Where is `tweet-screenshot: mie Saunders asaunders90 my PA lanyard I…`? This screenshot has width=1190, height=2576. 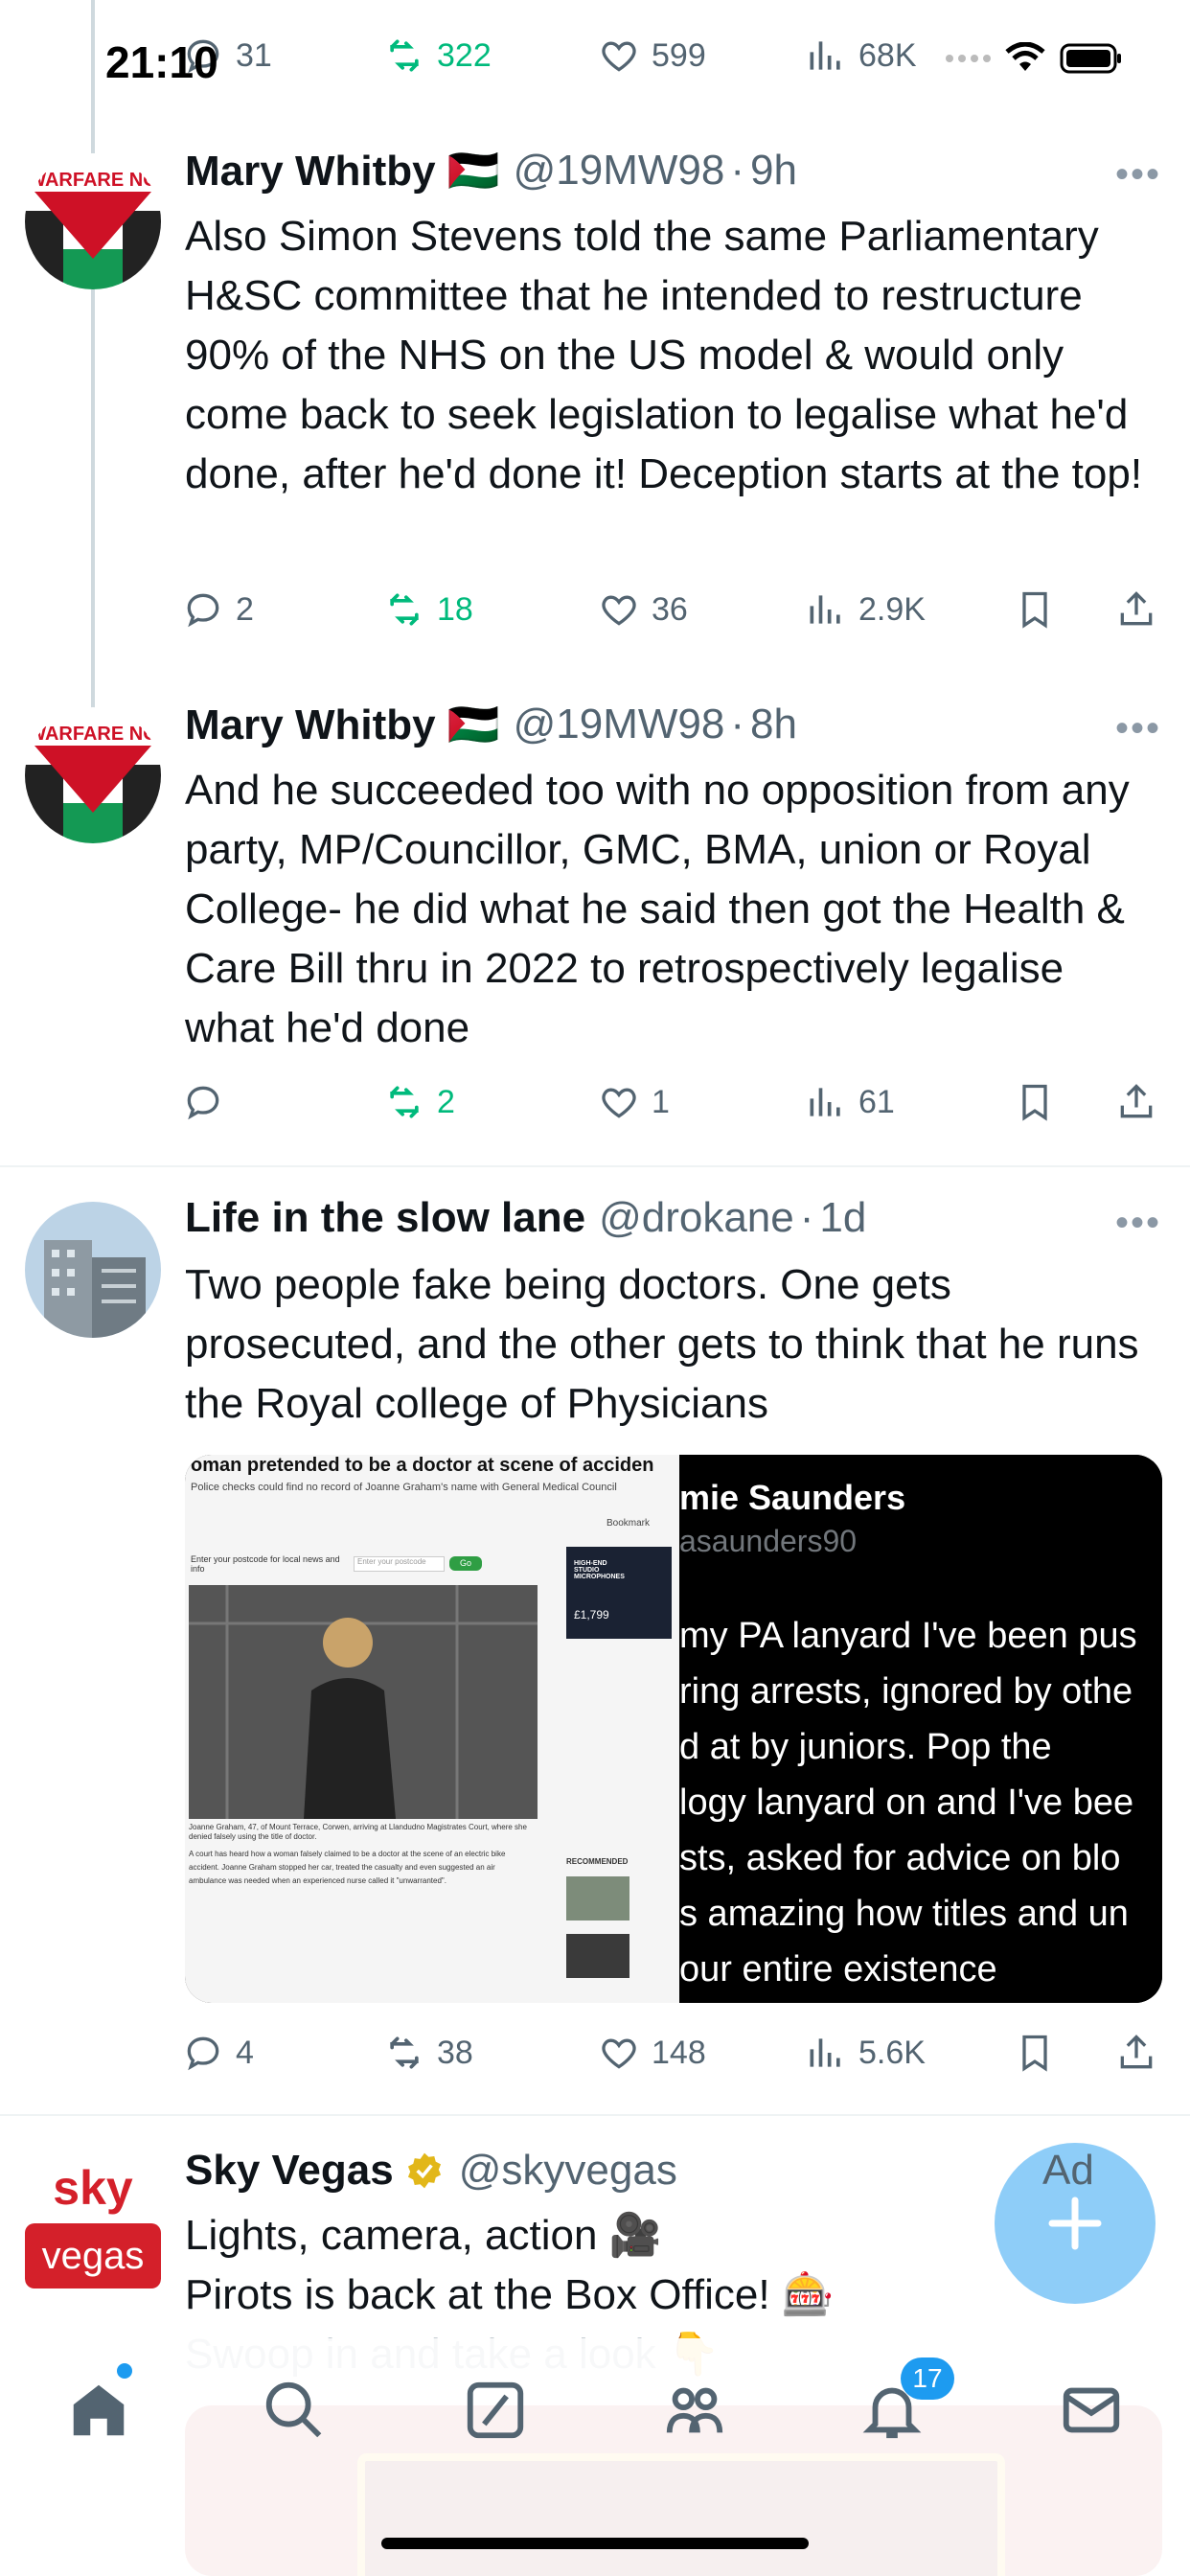
tweet-screenshot: mie Saunders asaunders90 my PA lanyard I… is located at coordinates (921, 1729).